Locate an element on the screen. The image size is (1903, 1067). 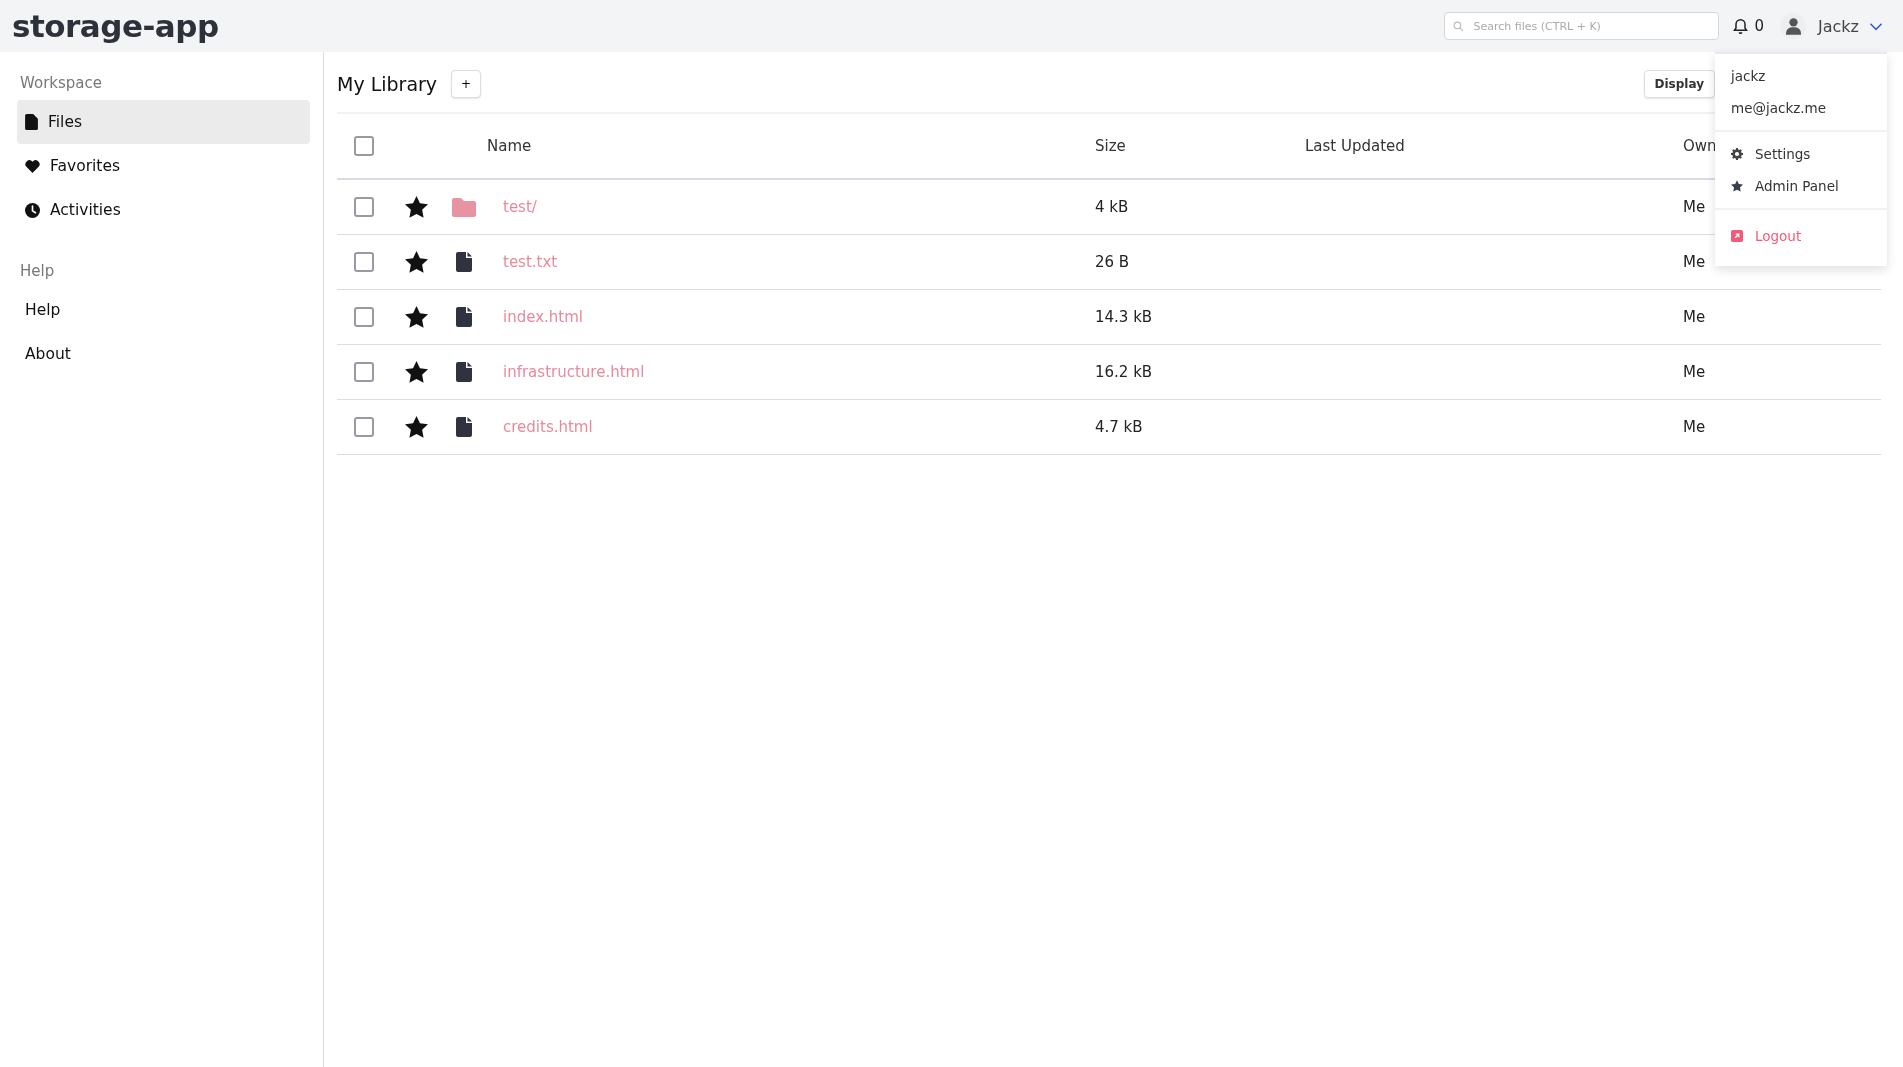
display-button: Display is located at coordinates (1679, 84).